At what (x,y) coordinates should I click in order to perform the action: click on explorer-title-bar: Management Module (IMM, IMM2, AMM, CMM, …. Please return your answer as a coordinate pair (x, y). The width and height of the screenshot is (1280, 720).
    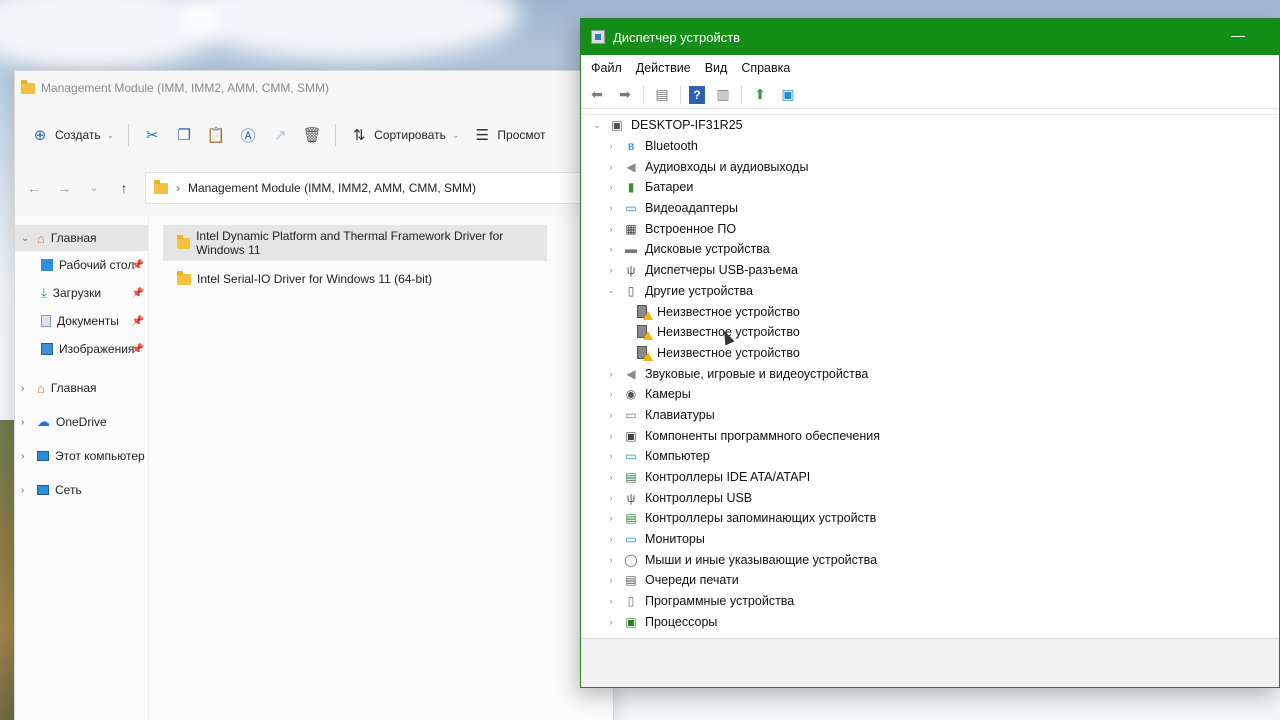
    Looking at the image, I should click on (314, 88).